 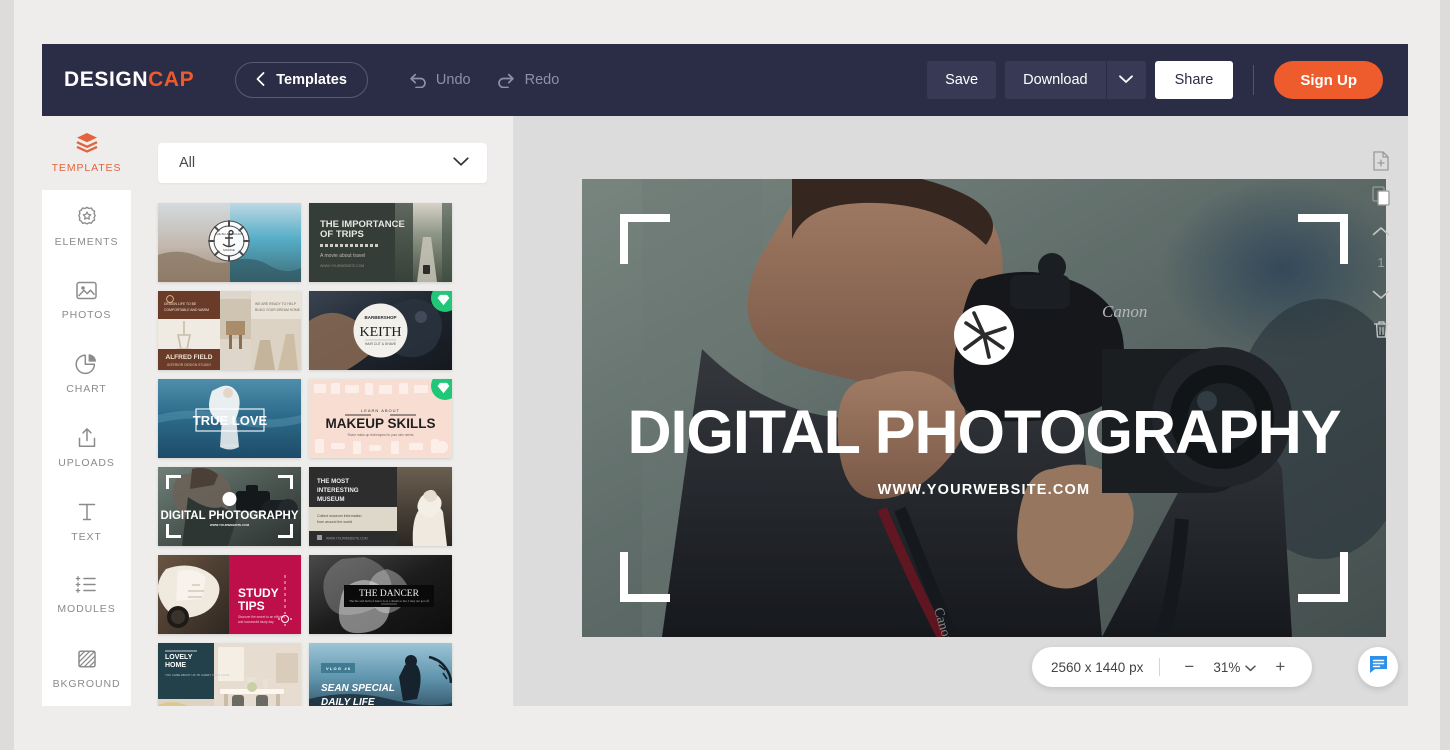 What do you see at coordinates (189, 365) in the screenshot?
I see `svg-text: INTERIOR DESIGN STUDIO` at bounding box center [189, 365].